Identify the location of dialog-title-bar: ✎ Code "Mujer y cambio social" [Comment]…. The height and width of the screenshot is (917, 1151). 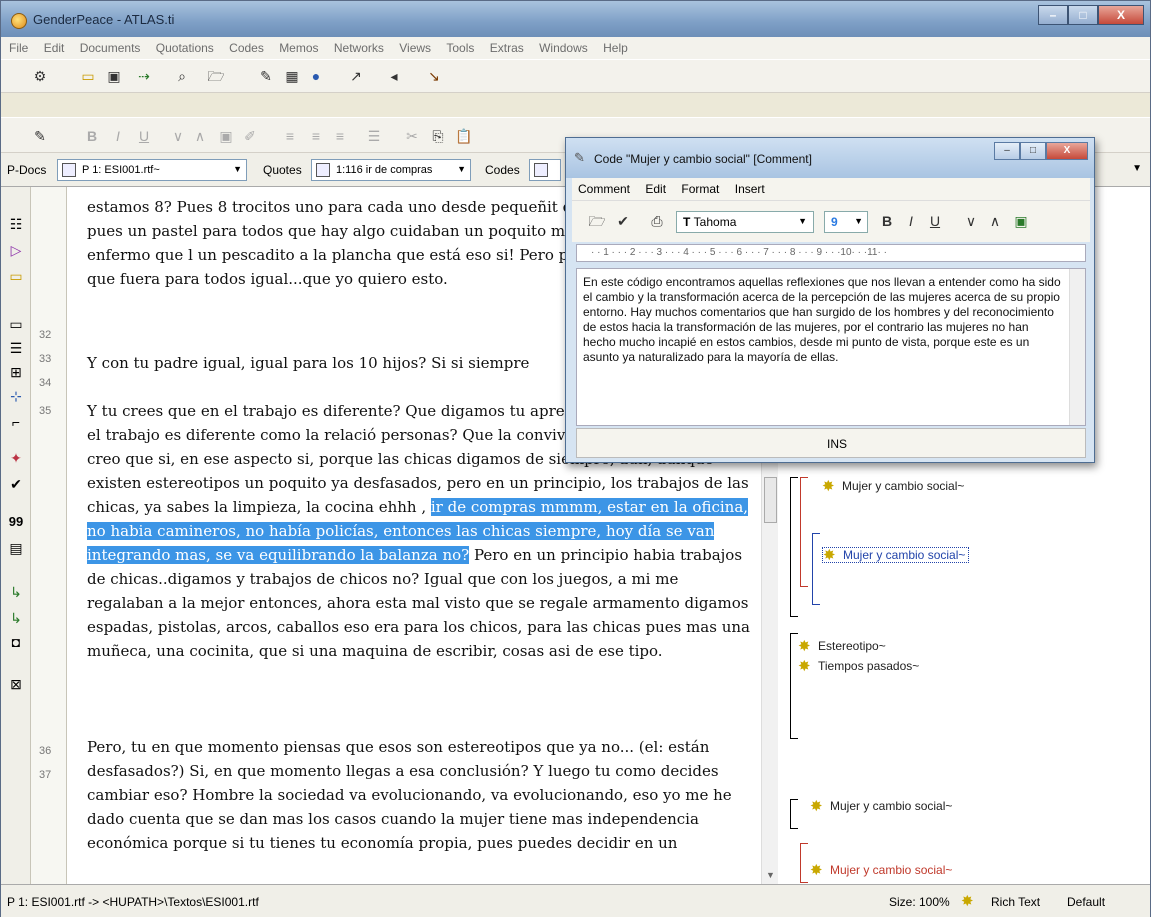
(830, 158).